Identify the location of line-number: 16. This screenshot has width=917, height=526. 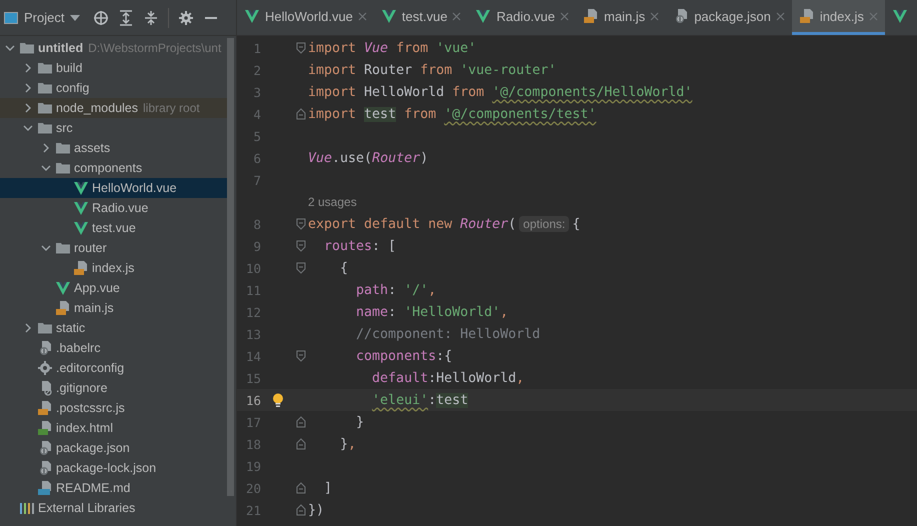
(252, 400).